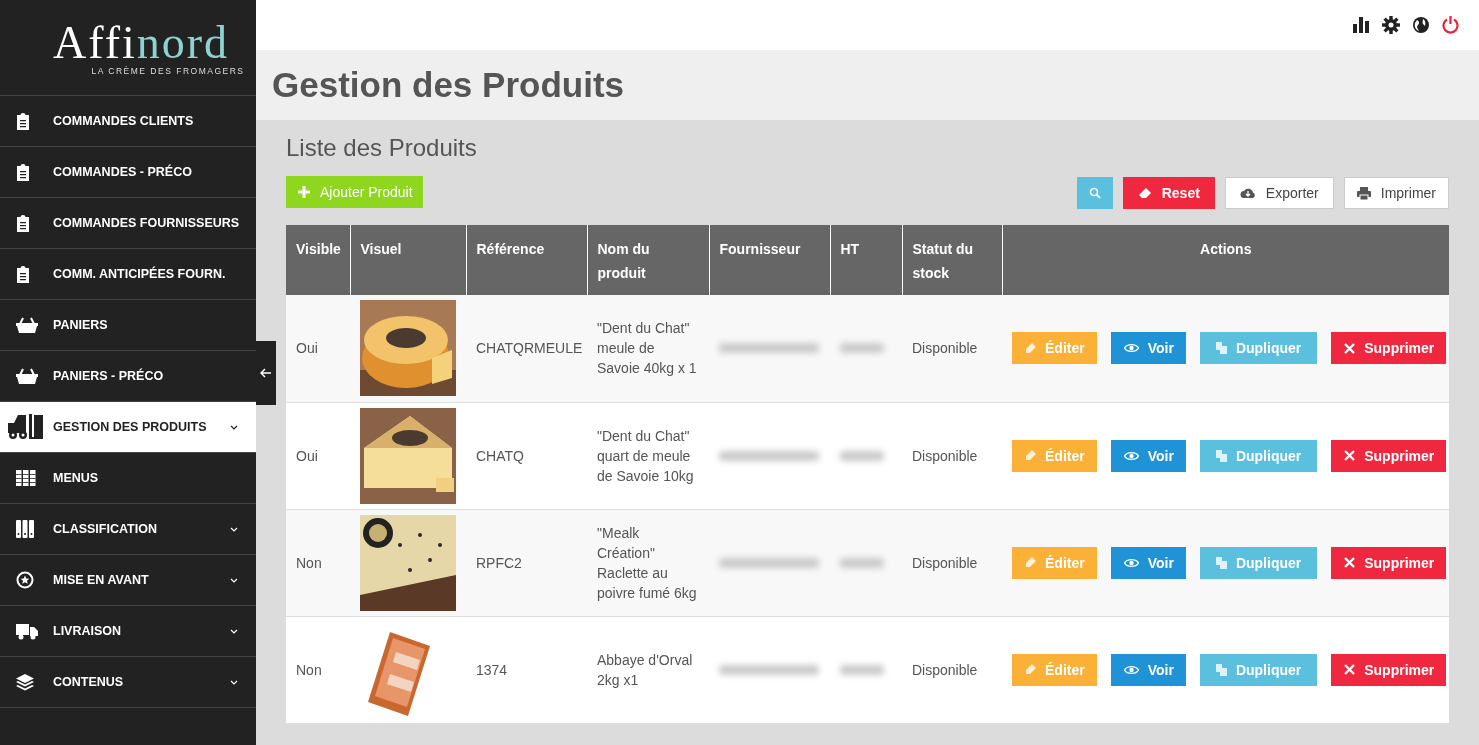 The image size is (1479, 745). What do you see at coordinates (526, 455) in the screenshot?
I see `table-cell: CHATQ` at bounding box center [526, 455].